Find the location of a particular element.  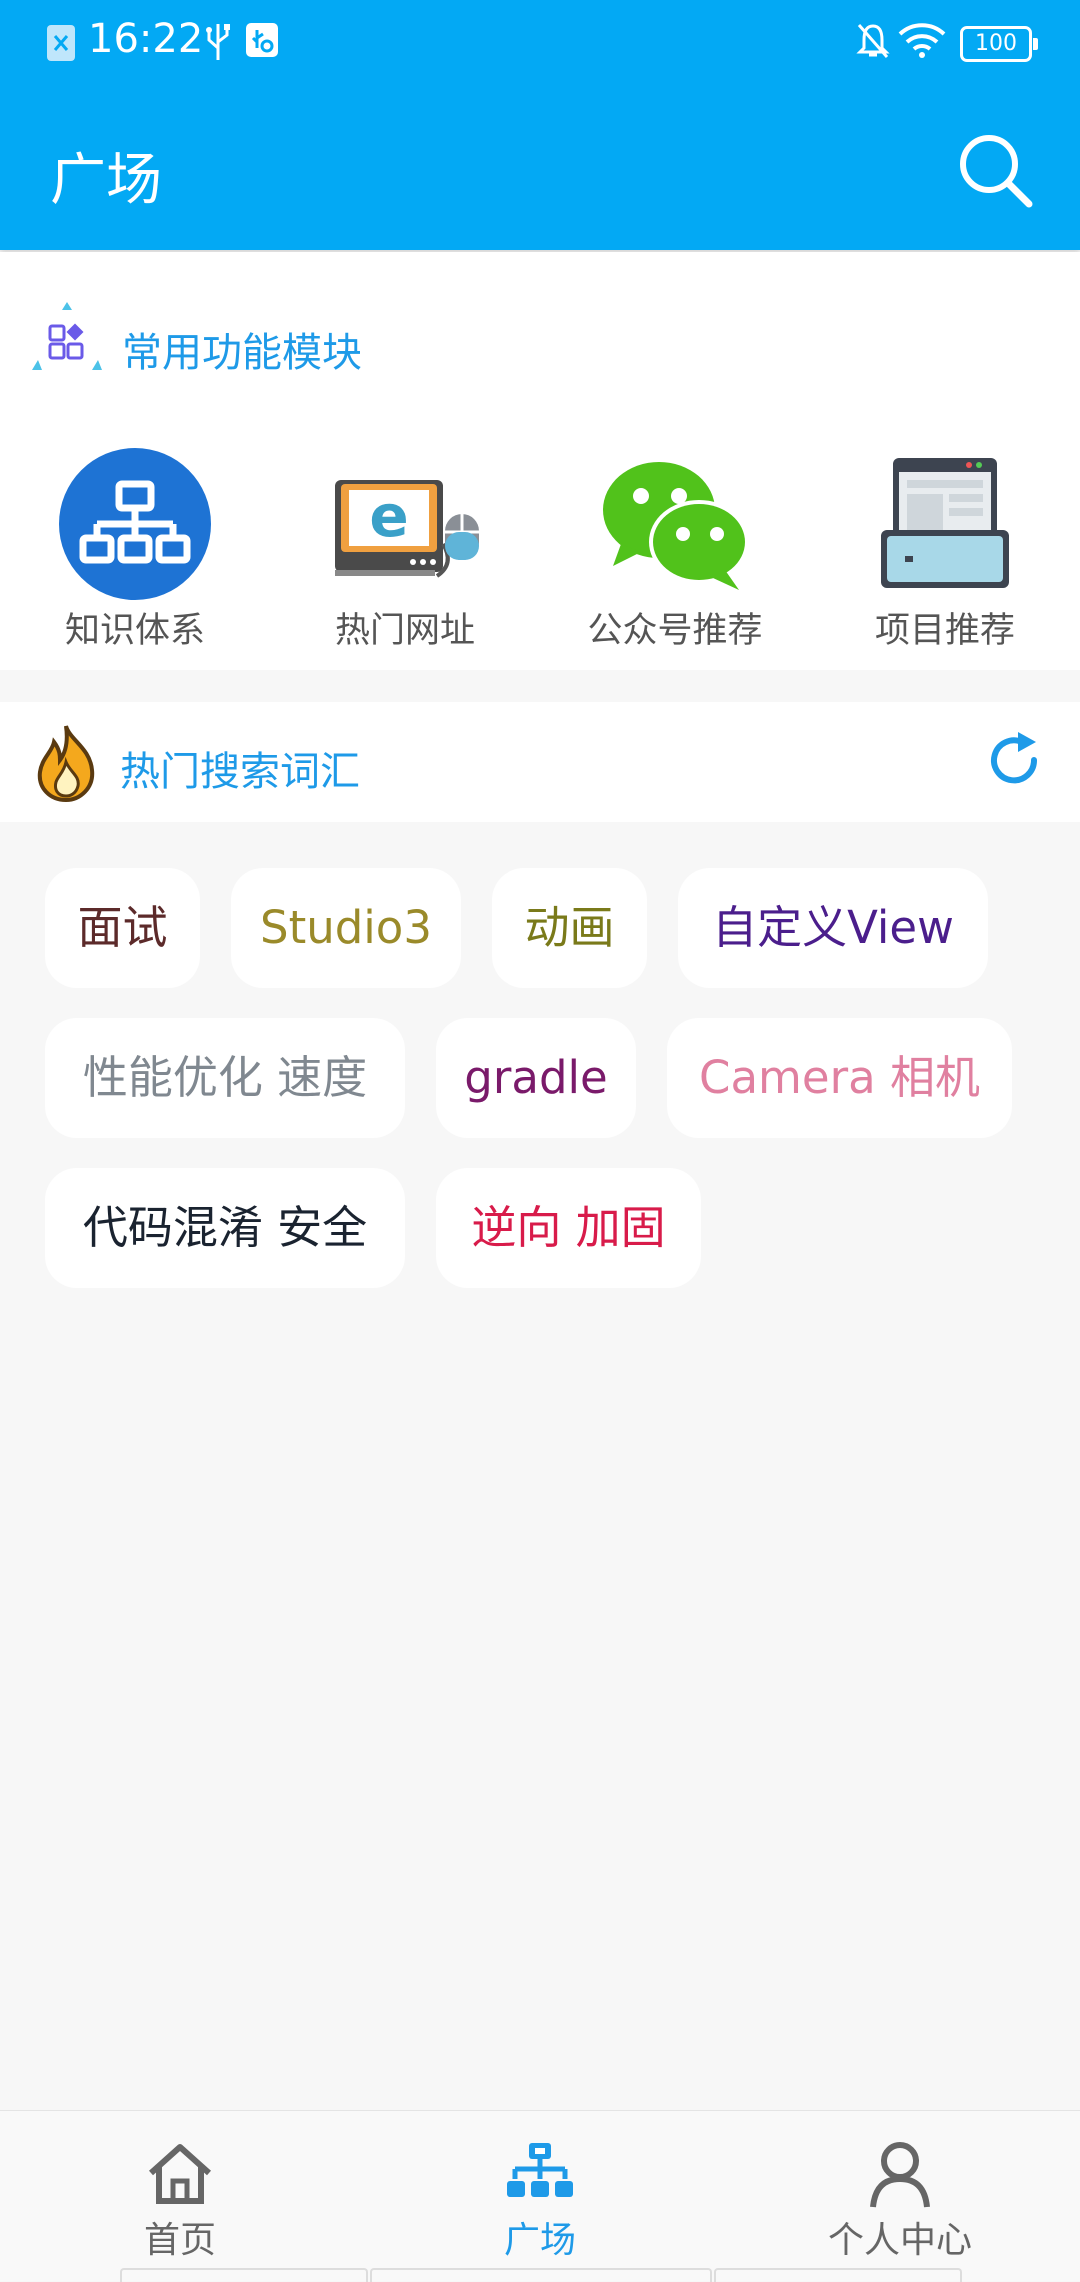

nav-label: 个人中心 is located at coordinates (899, 2240).